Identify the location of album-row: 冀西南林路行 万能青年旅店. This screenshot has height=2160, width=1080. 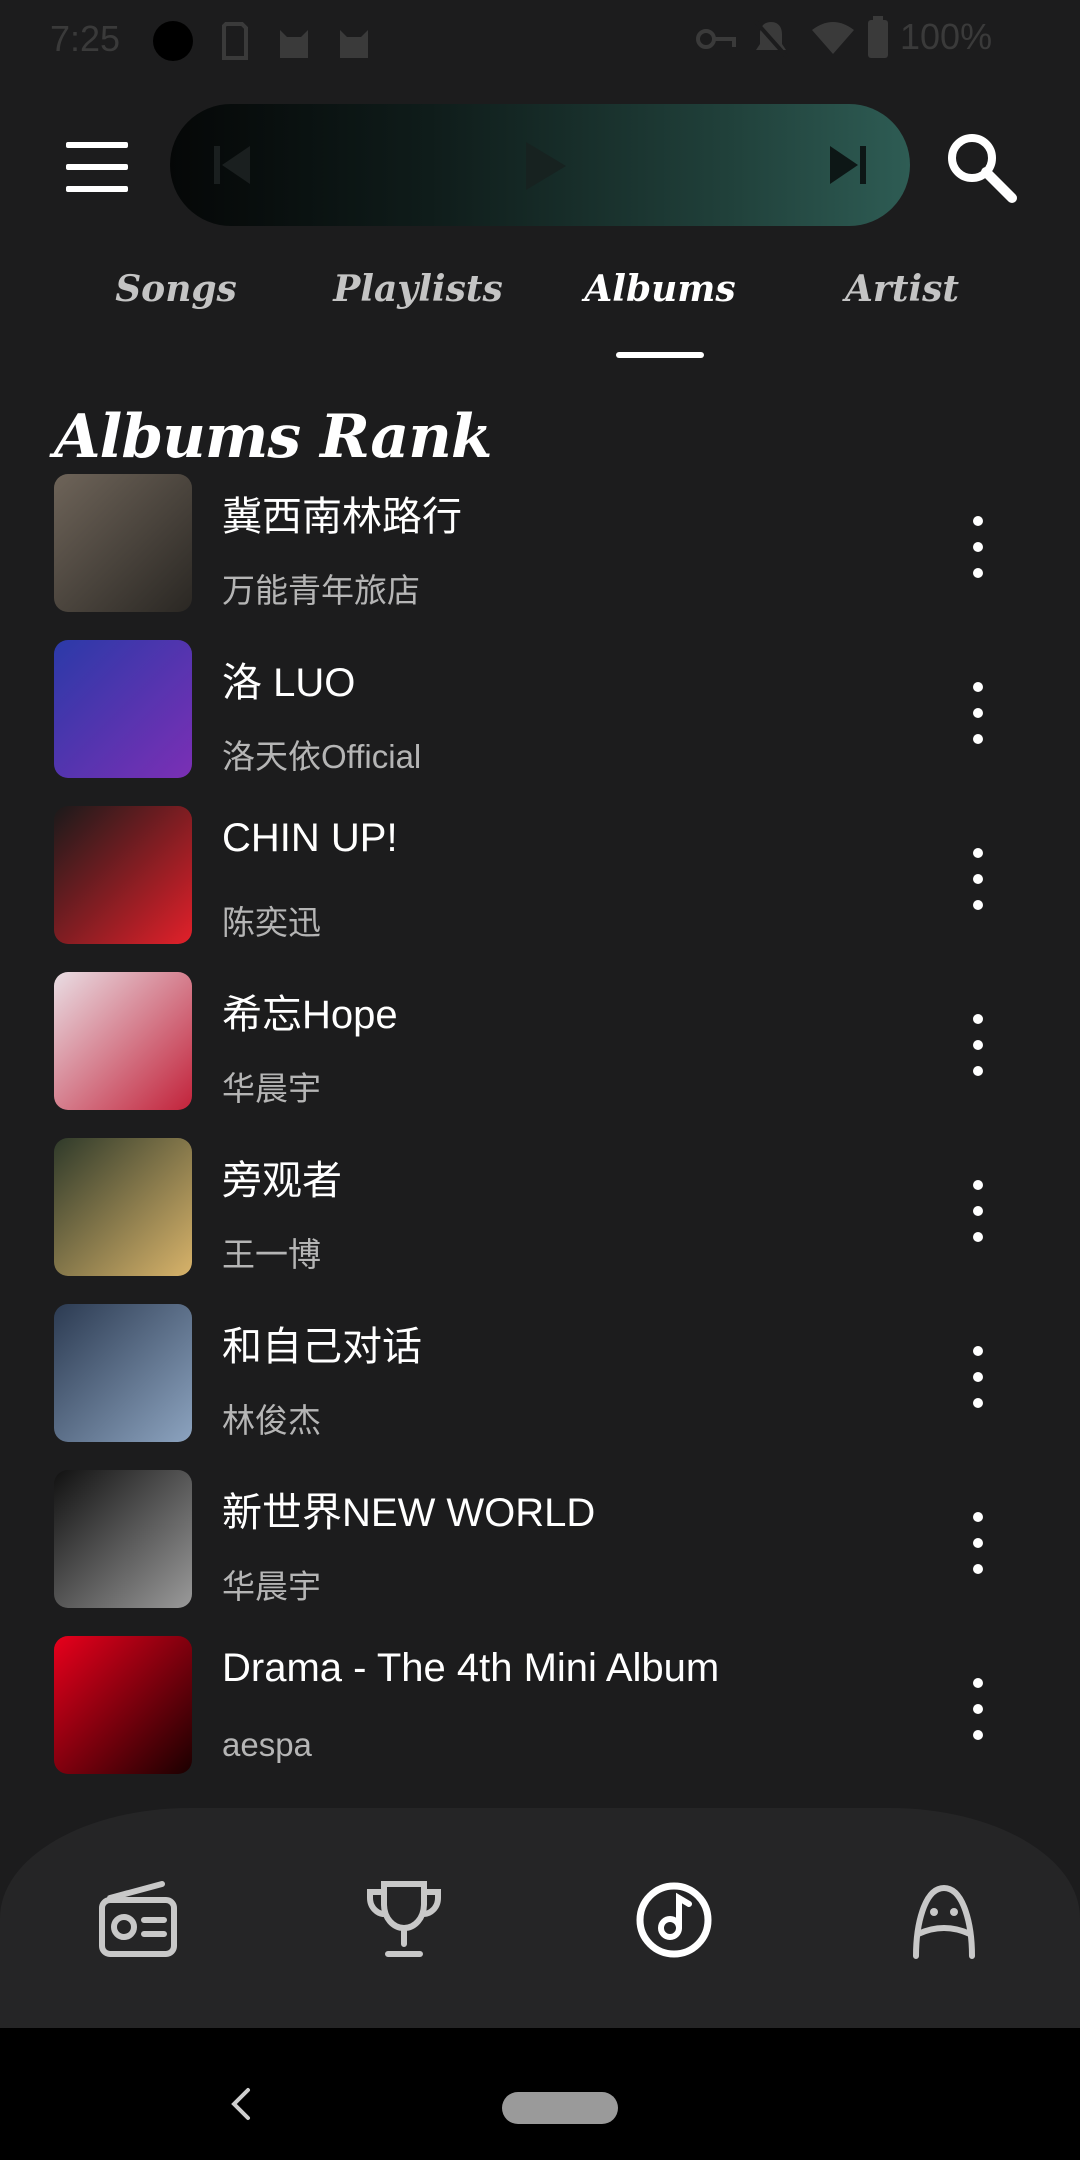
(540, 547).